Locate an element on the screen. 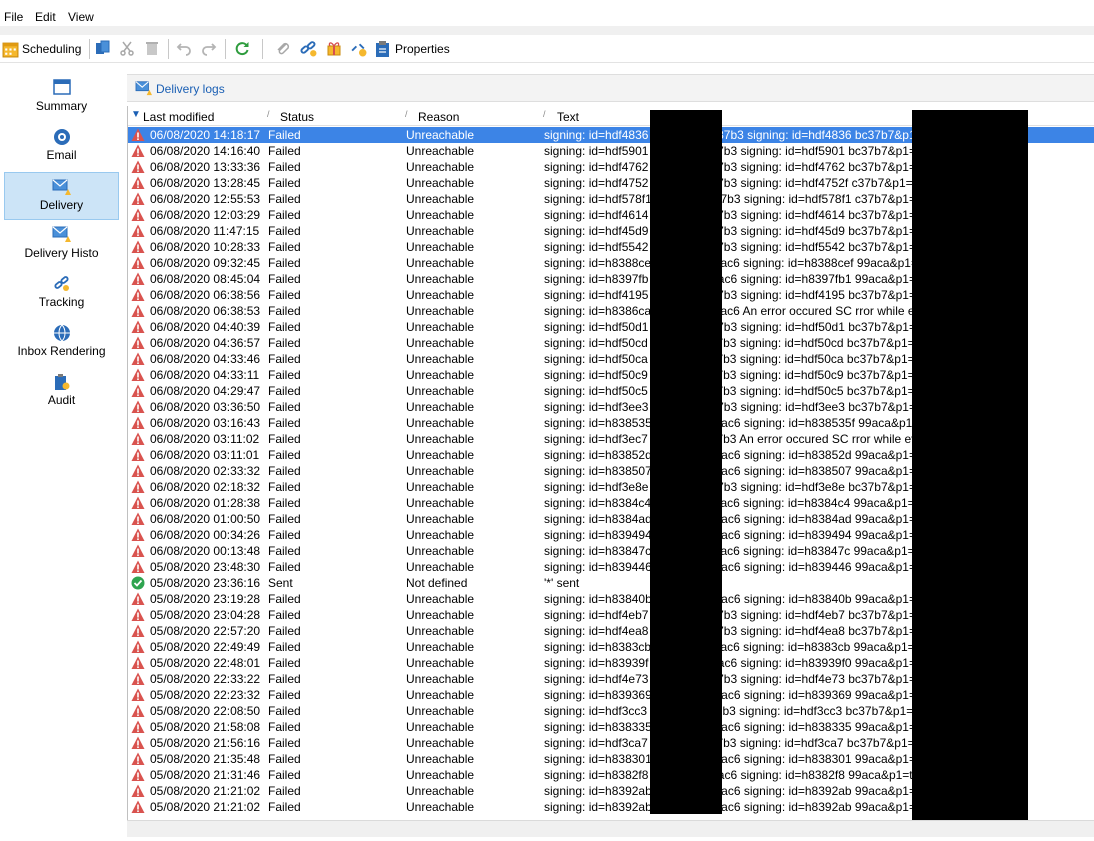 The image size is (1094, 841). attachment-icon is located at coordinates (283, 48).